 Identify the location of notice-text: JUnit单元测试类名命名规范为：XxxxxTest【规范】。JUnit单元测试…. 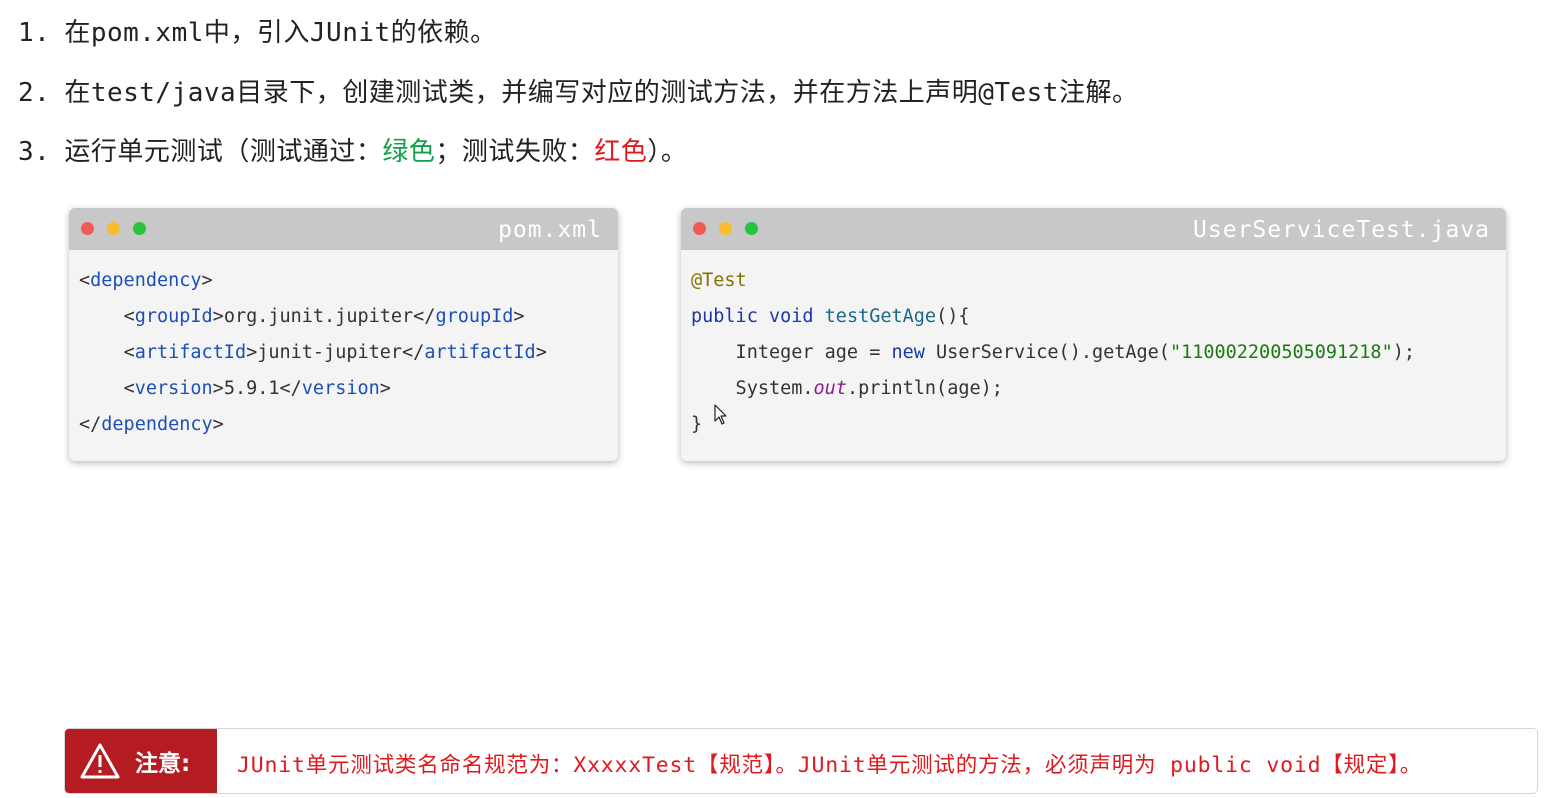
(830, 765).